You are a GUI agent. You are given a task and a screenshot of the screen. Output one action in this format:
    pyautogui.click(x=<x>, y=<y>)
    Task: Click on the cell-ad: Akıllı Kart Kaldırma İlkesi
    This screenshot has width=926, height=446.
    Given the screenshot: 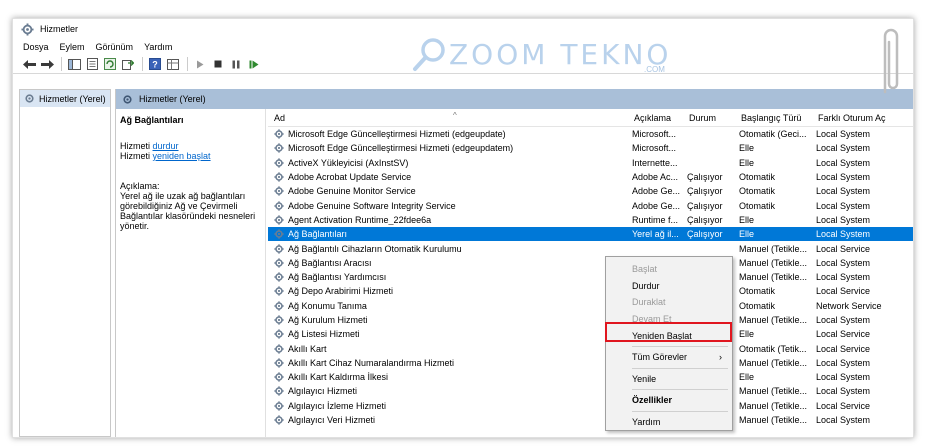 What is the action you would take?
    pyautogui.click(x=448, y=377)
    